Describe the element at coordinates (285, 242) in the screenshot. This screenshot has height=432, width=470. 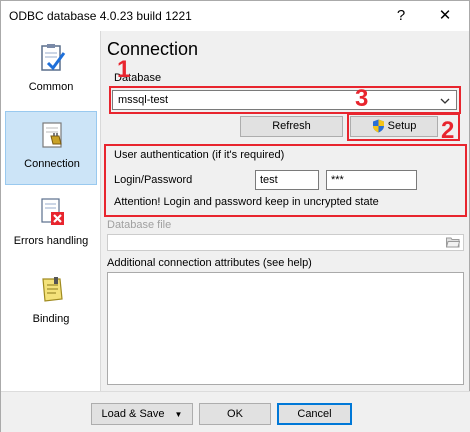
I see `database-file-field` at that location.